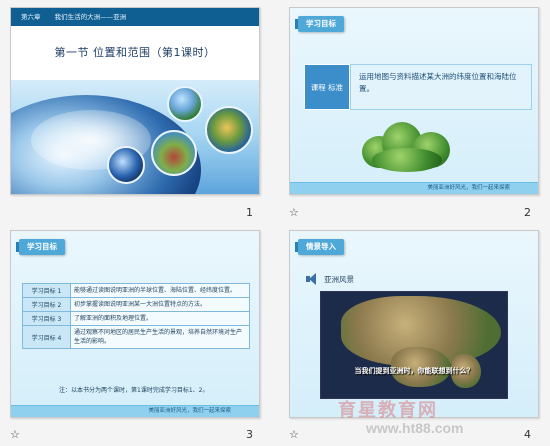 This screenshot has width=550, height=446. I want to click on speaker-icon, so click(313, 279).